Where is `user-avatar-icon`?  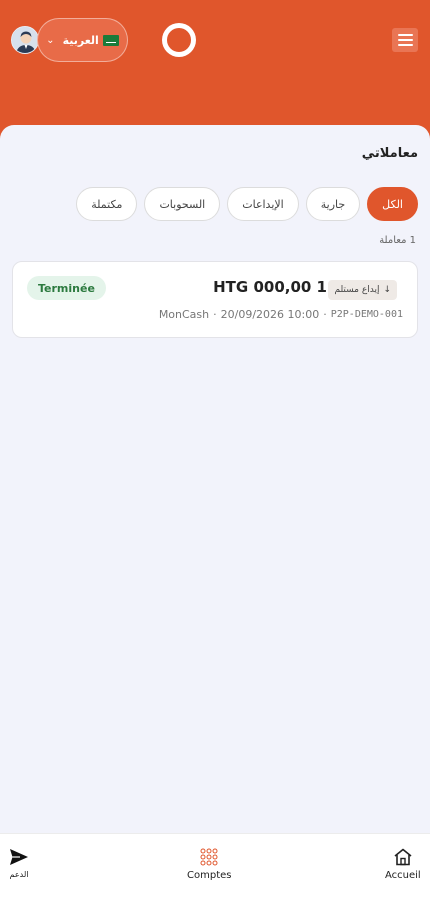 user-avatar-icon is located at coordinates (25, 40).